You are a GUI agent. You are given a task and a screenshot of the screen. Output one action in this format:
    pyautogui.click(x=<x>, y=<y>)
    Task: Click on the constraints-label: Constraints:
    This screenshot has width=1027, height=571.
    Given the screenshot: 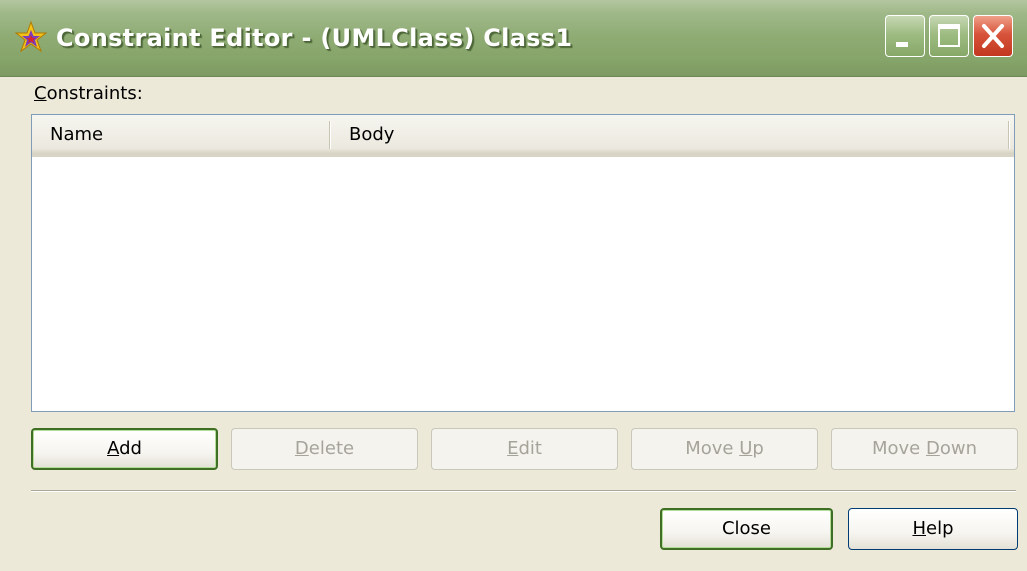 What is the action you would take?
    pyautogui.click(x=88, y=93)
    